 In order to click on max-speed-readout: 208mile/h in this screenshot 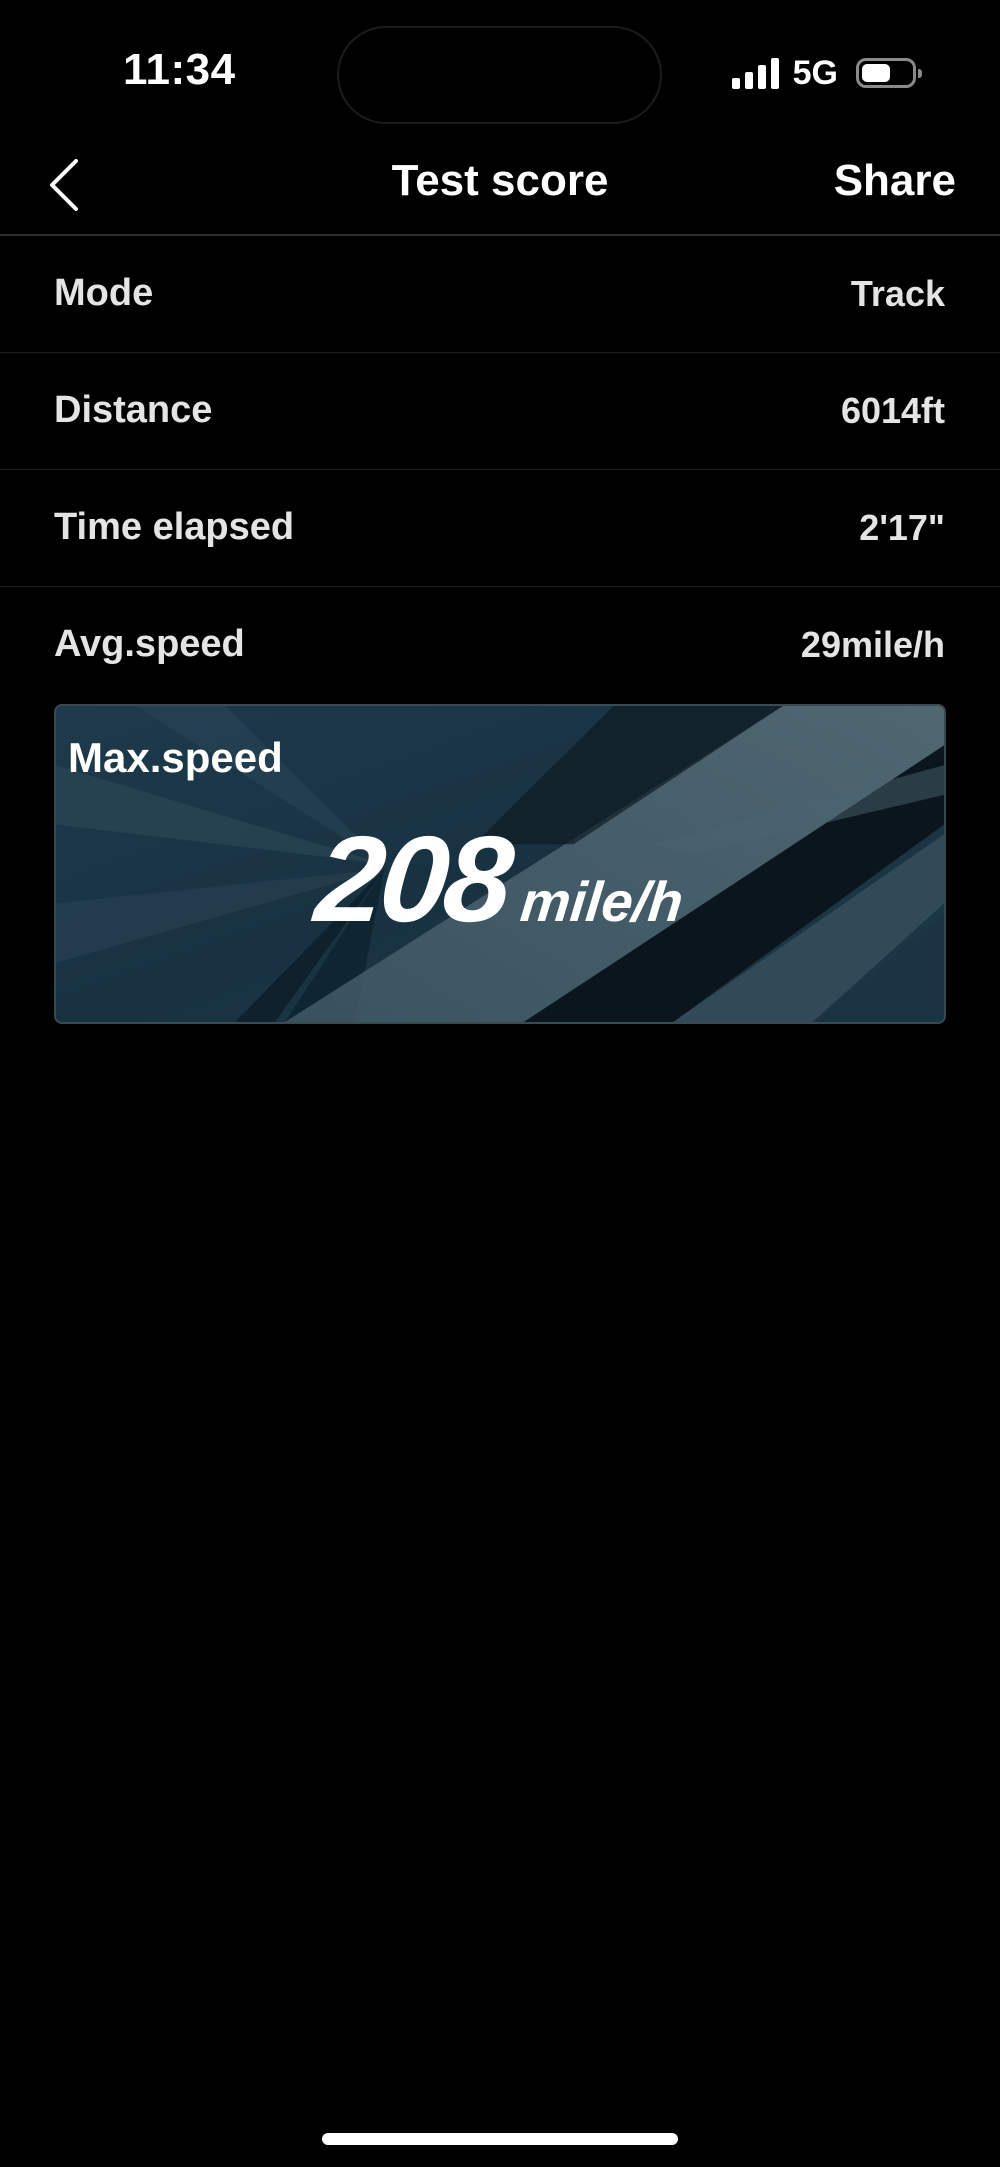, I will do `click(500, 879)`.